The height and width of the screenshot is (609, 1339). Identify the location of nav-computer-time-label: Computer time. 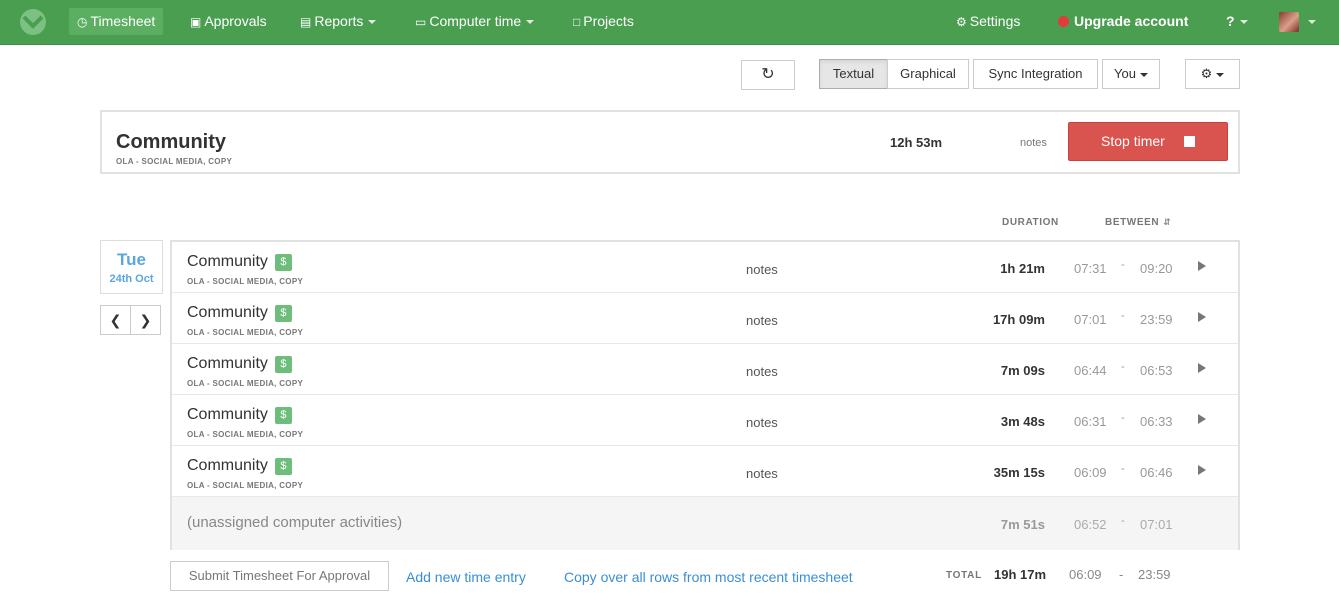
(475, 21).